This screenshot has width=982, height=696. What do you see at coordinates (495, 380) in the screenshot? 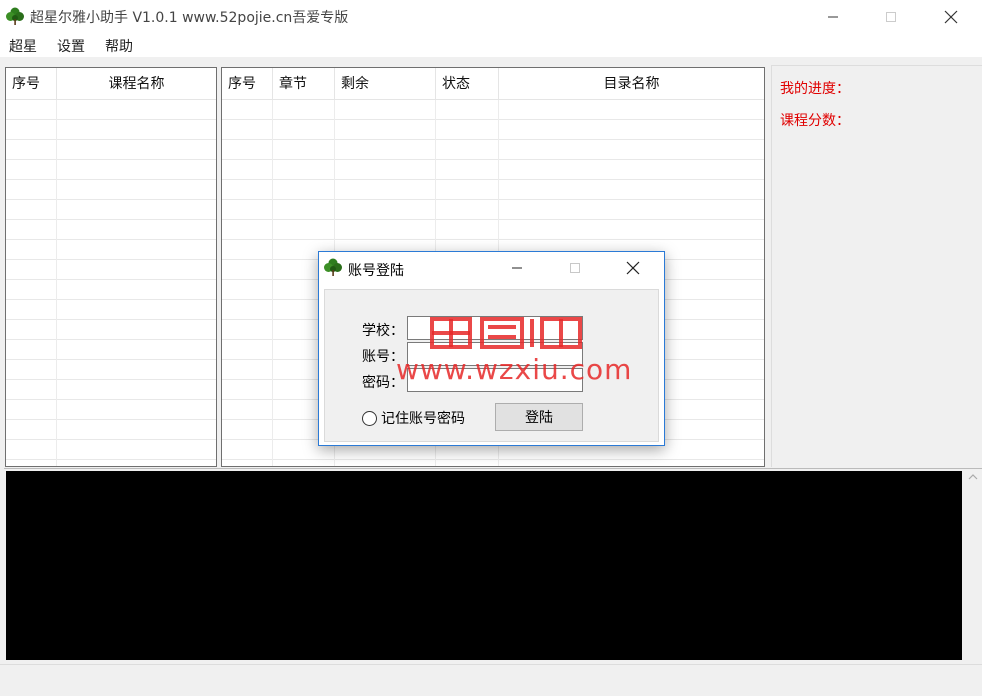
I see `password-input` at bounding box center [495, 380].